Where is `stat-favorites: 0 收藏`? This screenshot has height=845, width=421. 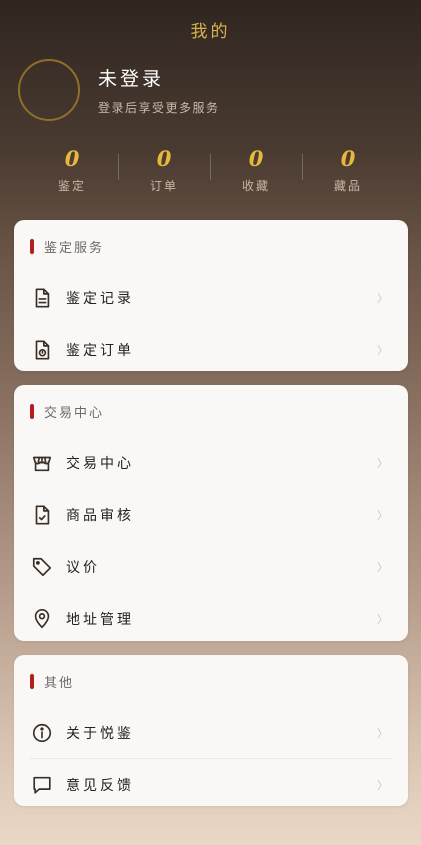 stat-favorites: 0 收藏 is located at coordinates (256, 170).